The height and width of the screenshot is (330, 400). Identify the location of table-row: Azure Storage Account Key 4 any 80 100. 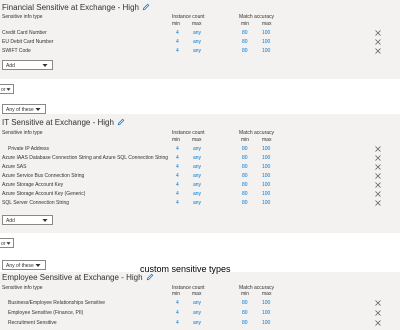
(200, 185).